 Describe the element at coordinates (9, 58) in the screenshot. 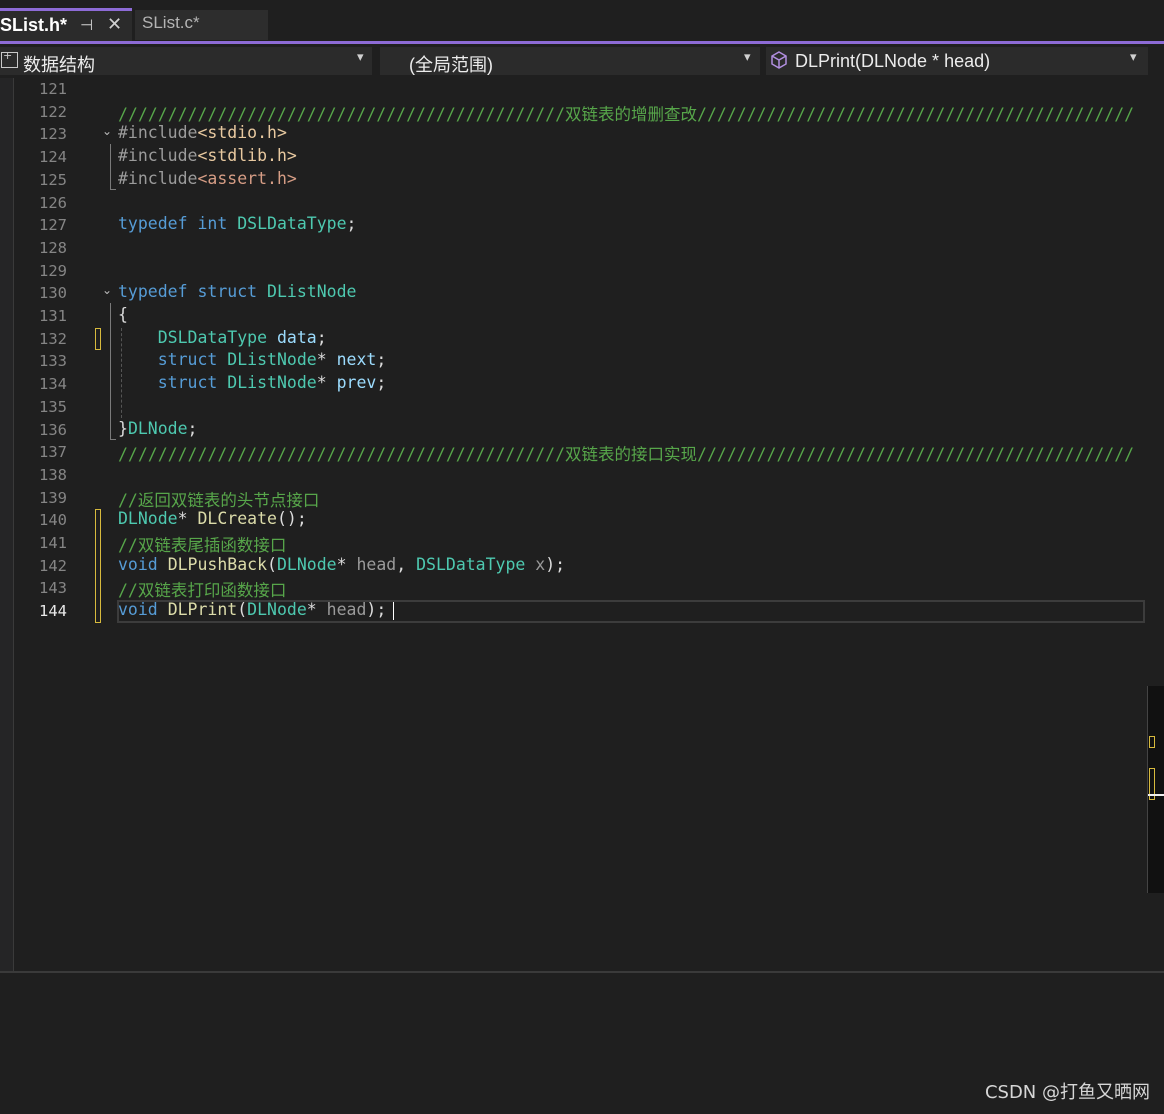

I see `project-icon` at that location.